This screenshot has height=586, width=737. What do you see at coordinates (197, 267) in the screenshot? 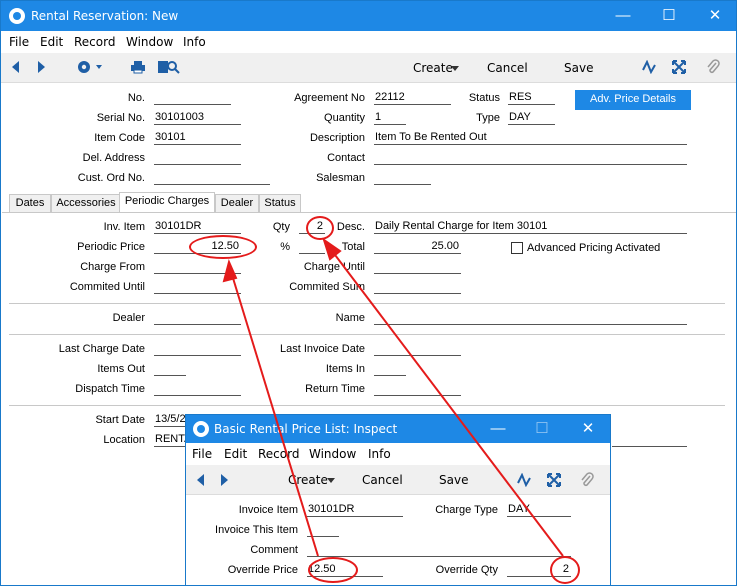
I see `charge-from-field` at bounding box center [197, 267].